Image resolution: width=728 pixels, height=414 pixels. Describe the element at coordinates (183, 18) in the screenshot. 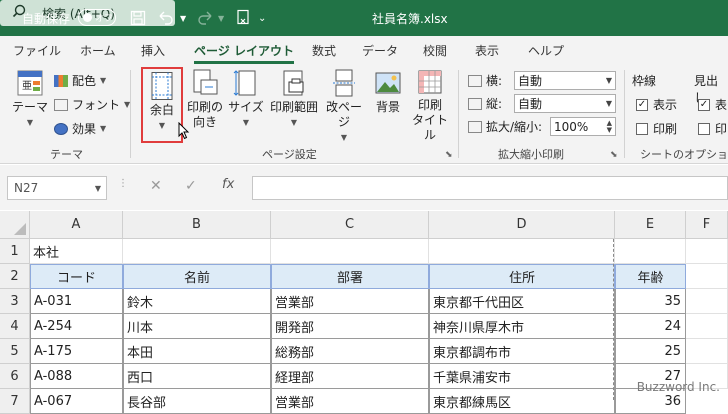

I see `undo-dropdown-icon: ▼` at that location.